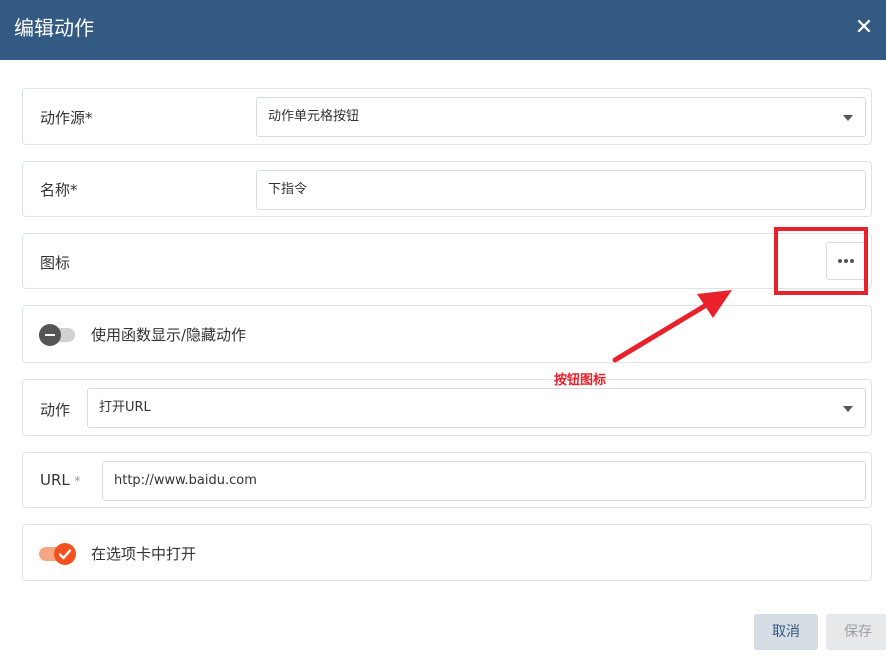 The width and height of the screenshot is (886, 658). Describe the element at coordinates (856, 632) in the screenshot. I see `save-button: 保存` at that location.